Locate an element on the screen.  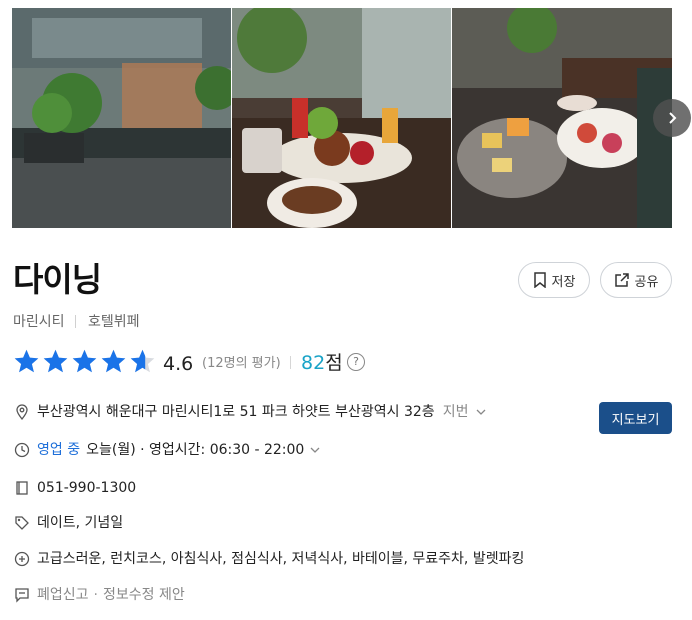
phone-icon is located at coordinates (22, 488).